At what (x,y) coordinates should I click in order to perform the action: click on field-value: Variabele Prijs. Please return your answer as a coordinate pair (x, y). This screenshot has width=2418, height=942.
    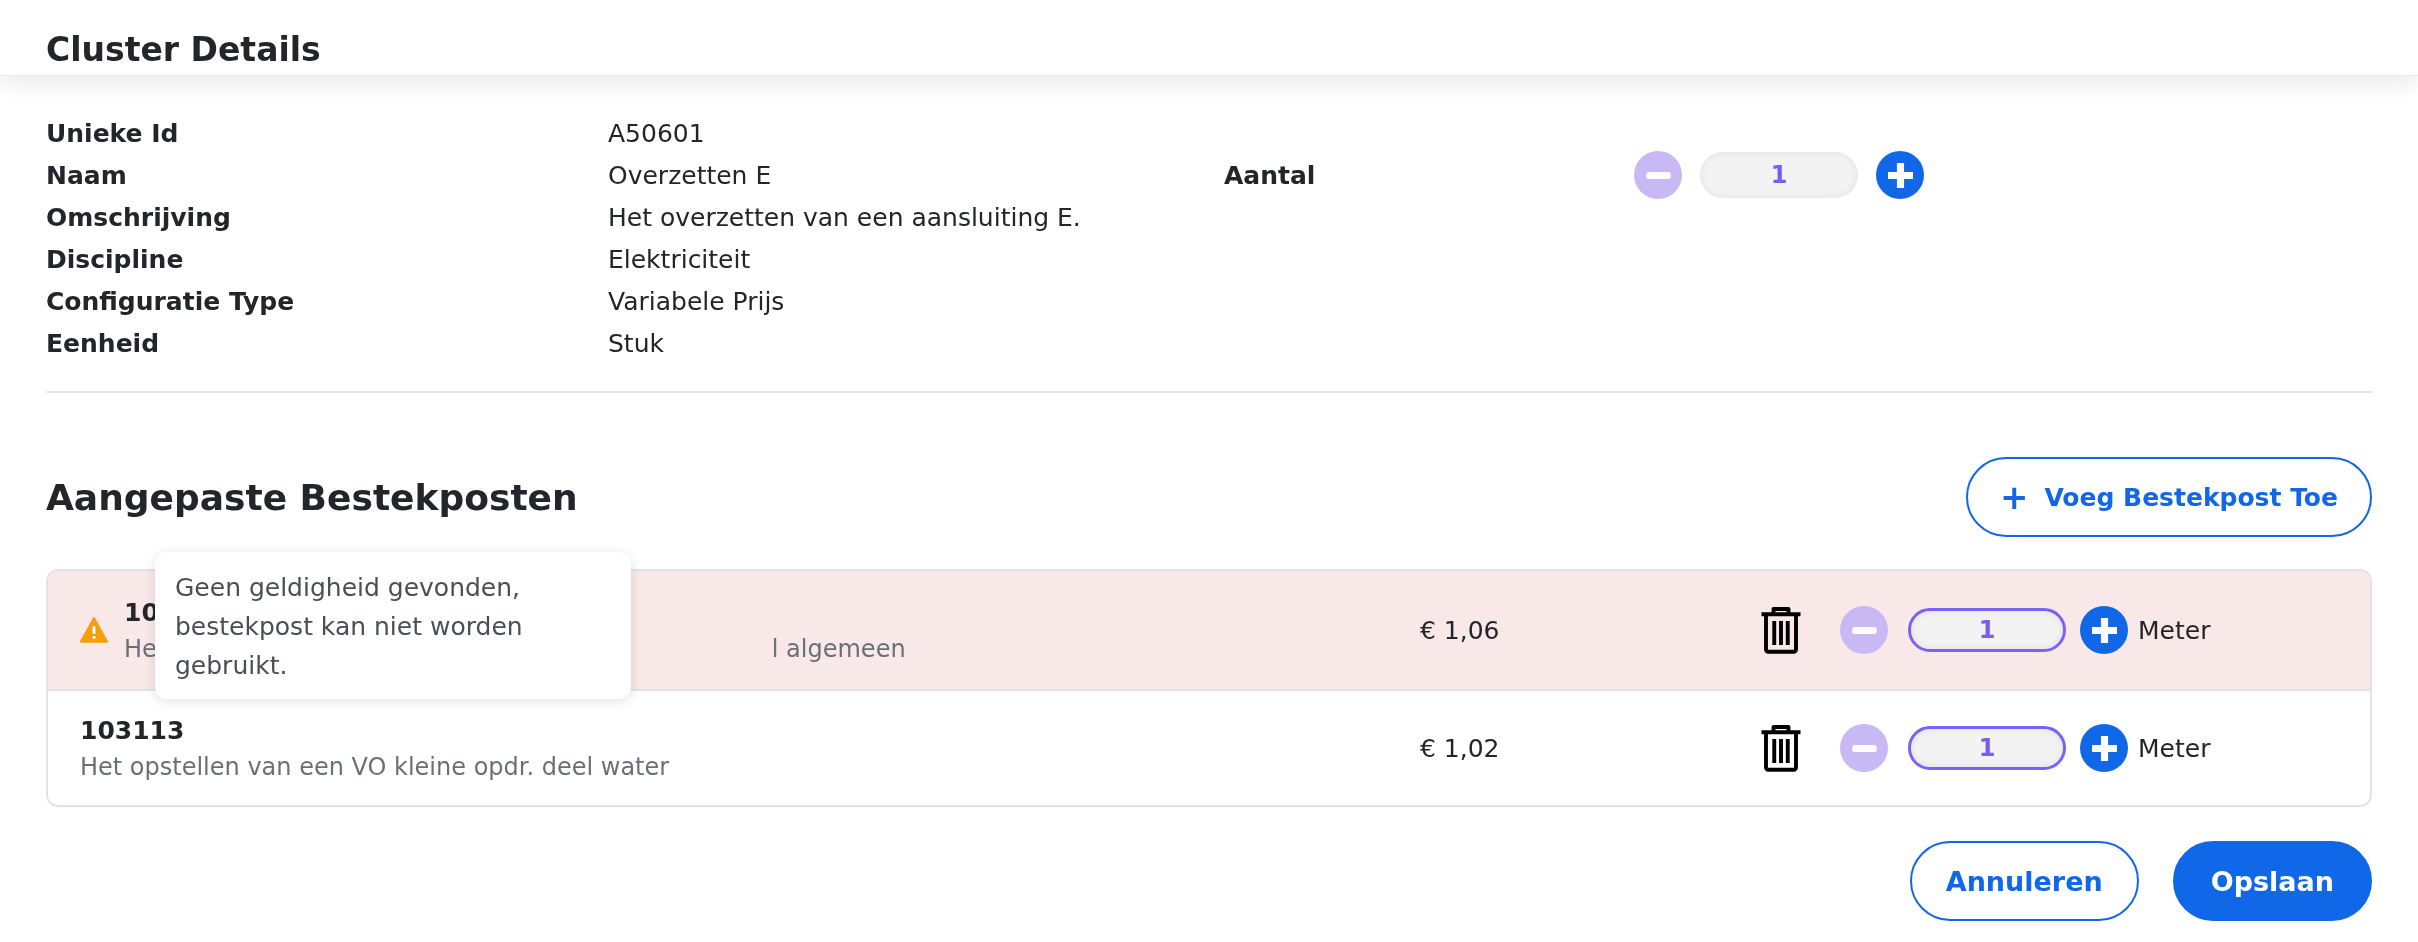
    Looking at the image, I should click on (696, 301).